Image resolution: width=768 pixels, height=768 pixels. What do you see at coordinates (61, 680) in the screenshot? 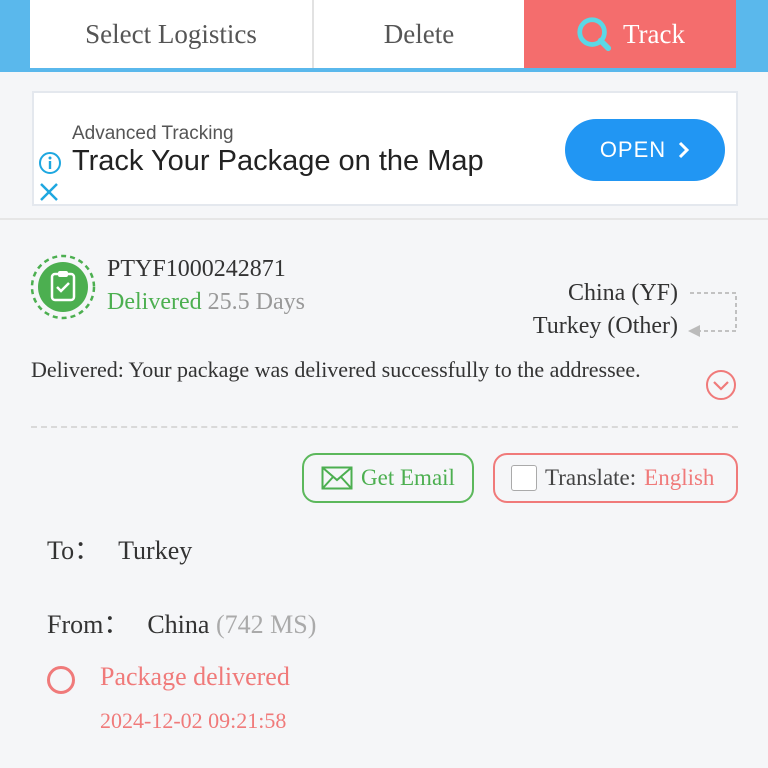
I see `timeline-dot` at bounding box center [61, 680].